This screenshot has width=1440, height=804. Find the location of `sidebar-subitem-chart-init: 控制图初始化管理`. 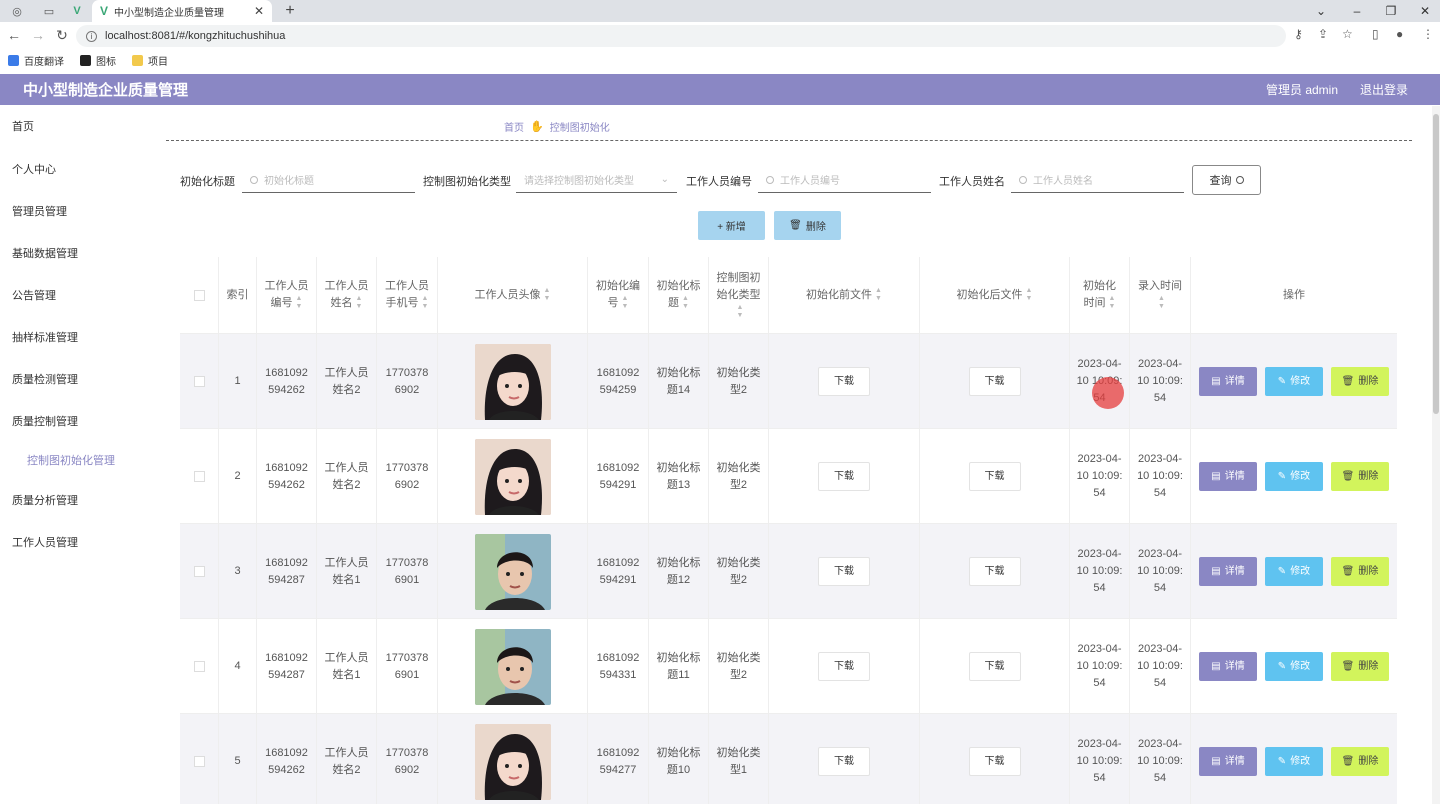

sidebar-subitem-chart-init: 控制图初始化管理 is located at coordinates (71, 460).